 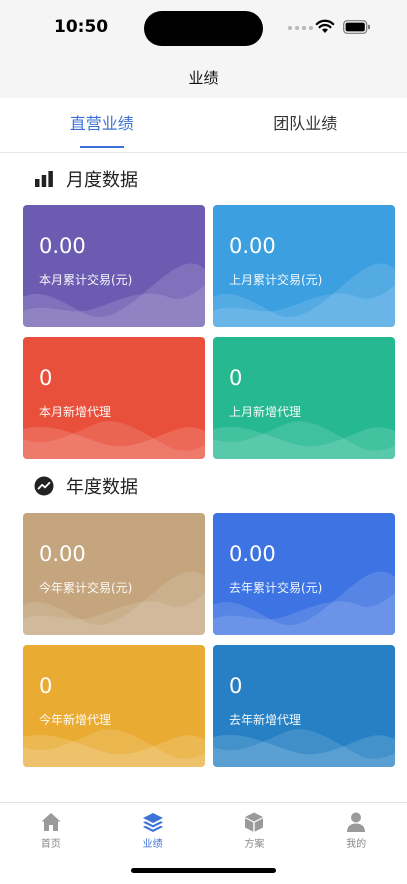 I want to click on card-label: 上月累计交易(元), so click(x=275, y=279).